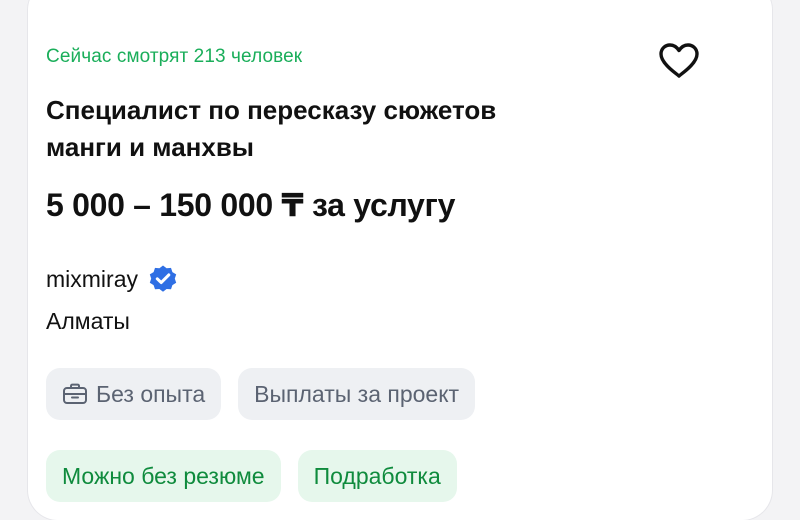  I want to click on tag-no-resume: Можно без резюме, so click(163, 476).